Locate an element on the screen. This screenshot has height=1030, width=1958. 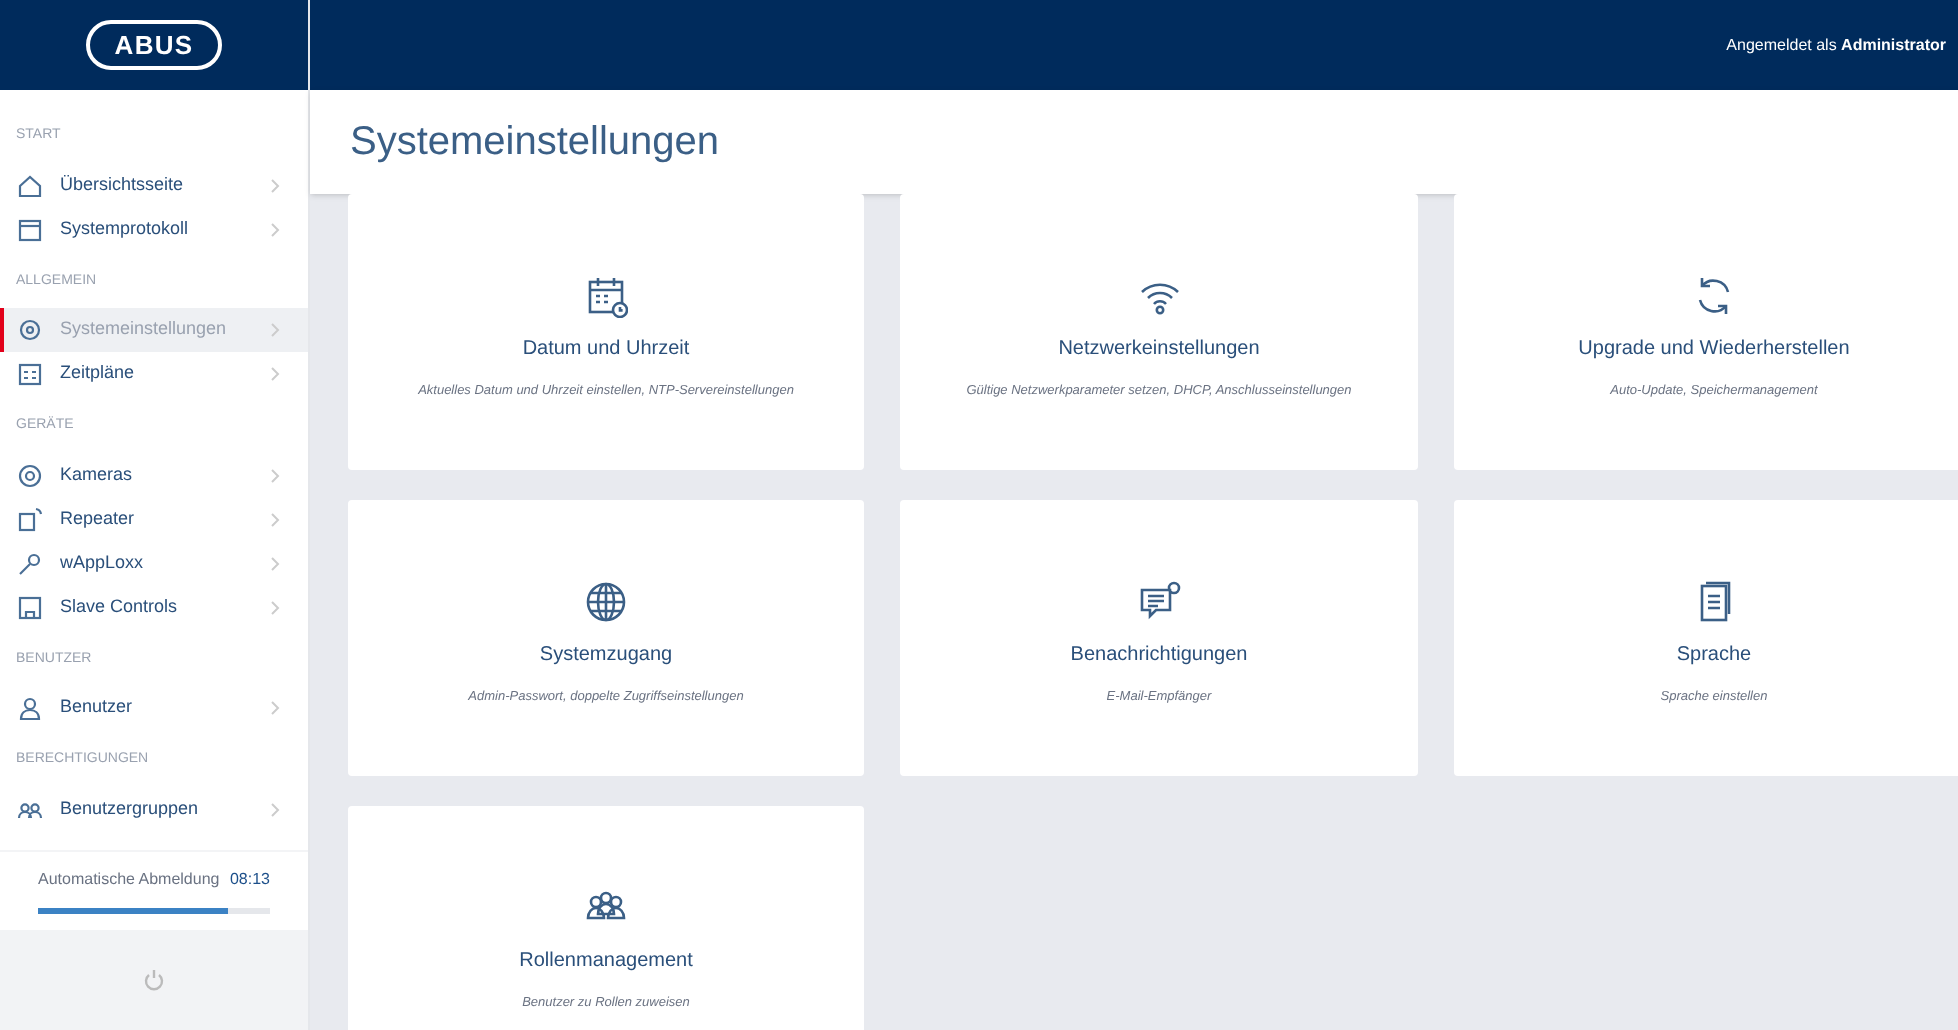
card-title: Rollenmanagement is located at coordinates (606, 962).